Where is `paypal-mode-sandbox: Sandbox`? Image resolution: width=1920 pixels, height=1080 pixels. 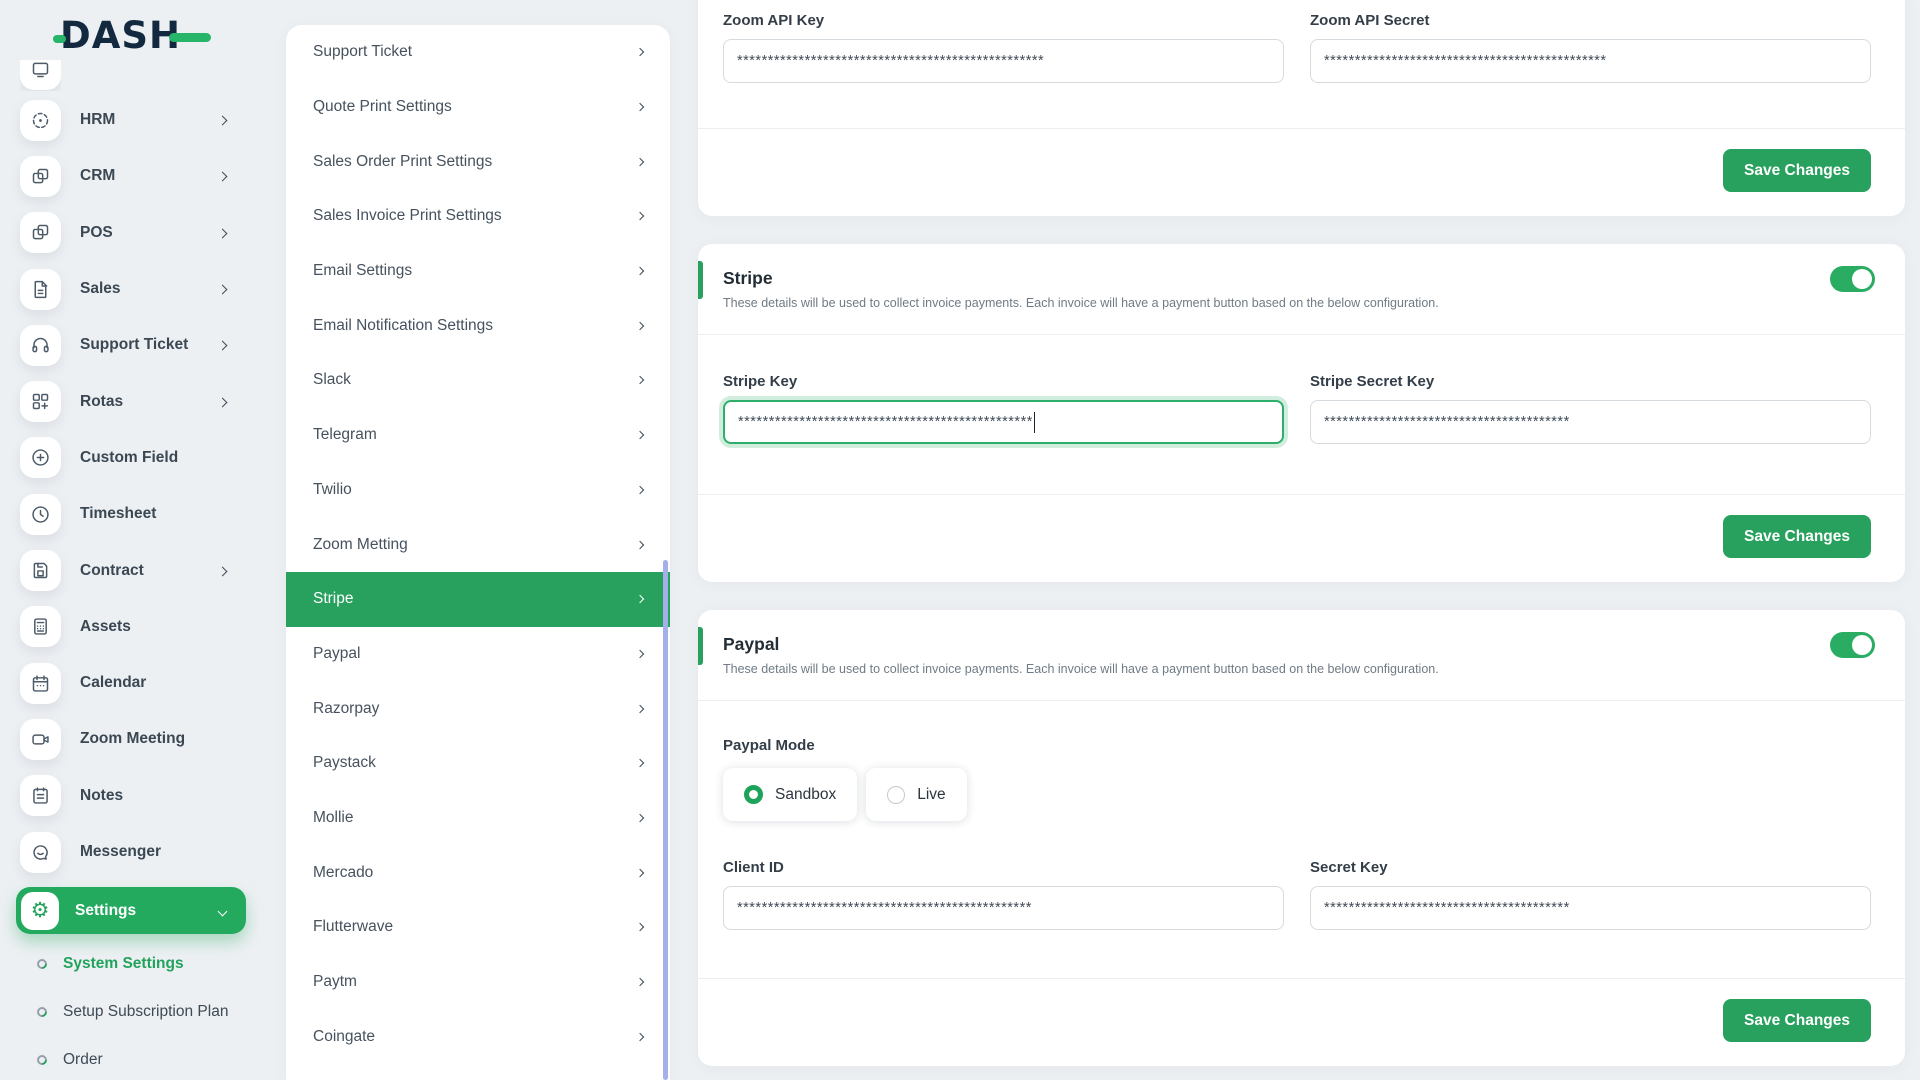 paypal-mode-sandbox: Sandbox is located at coordinates (790, 794).